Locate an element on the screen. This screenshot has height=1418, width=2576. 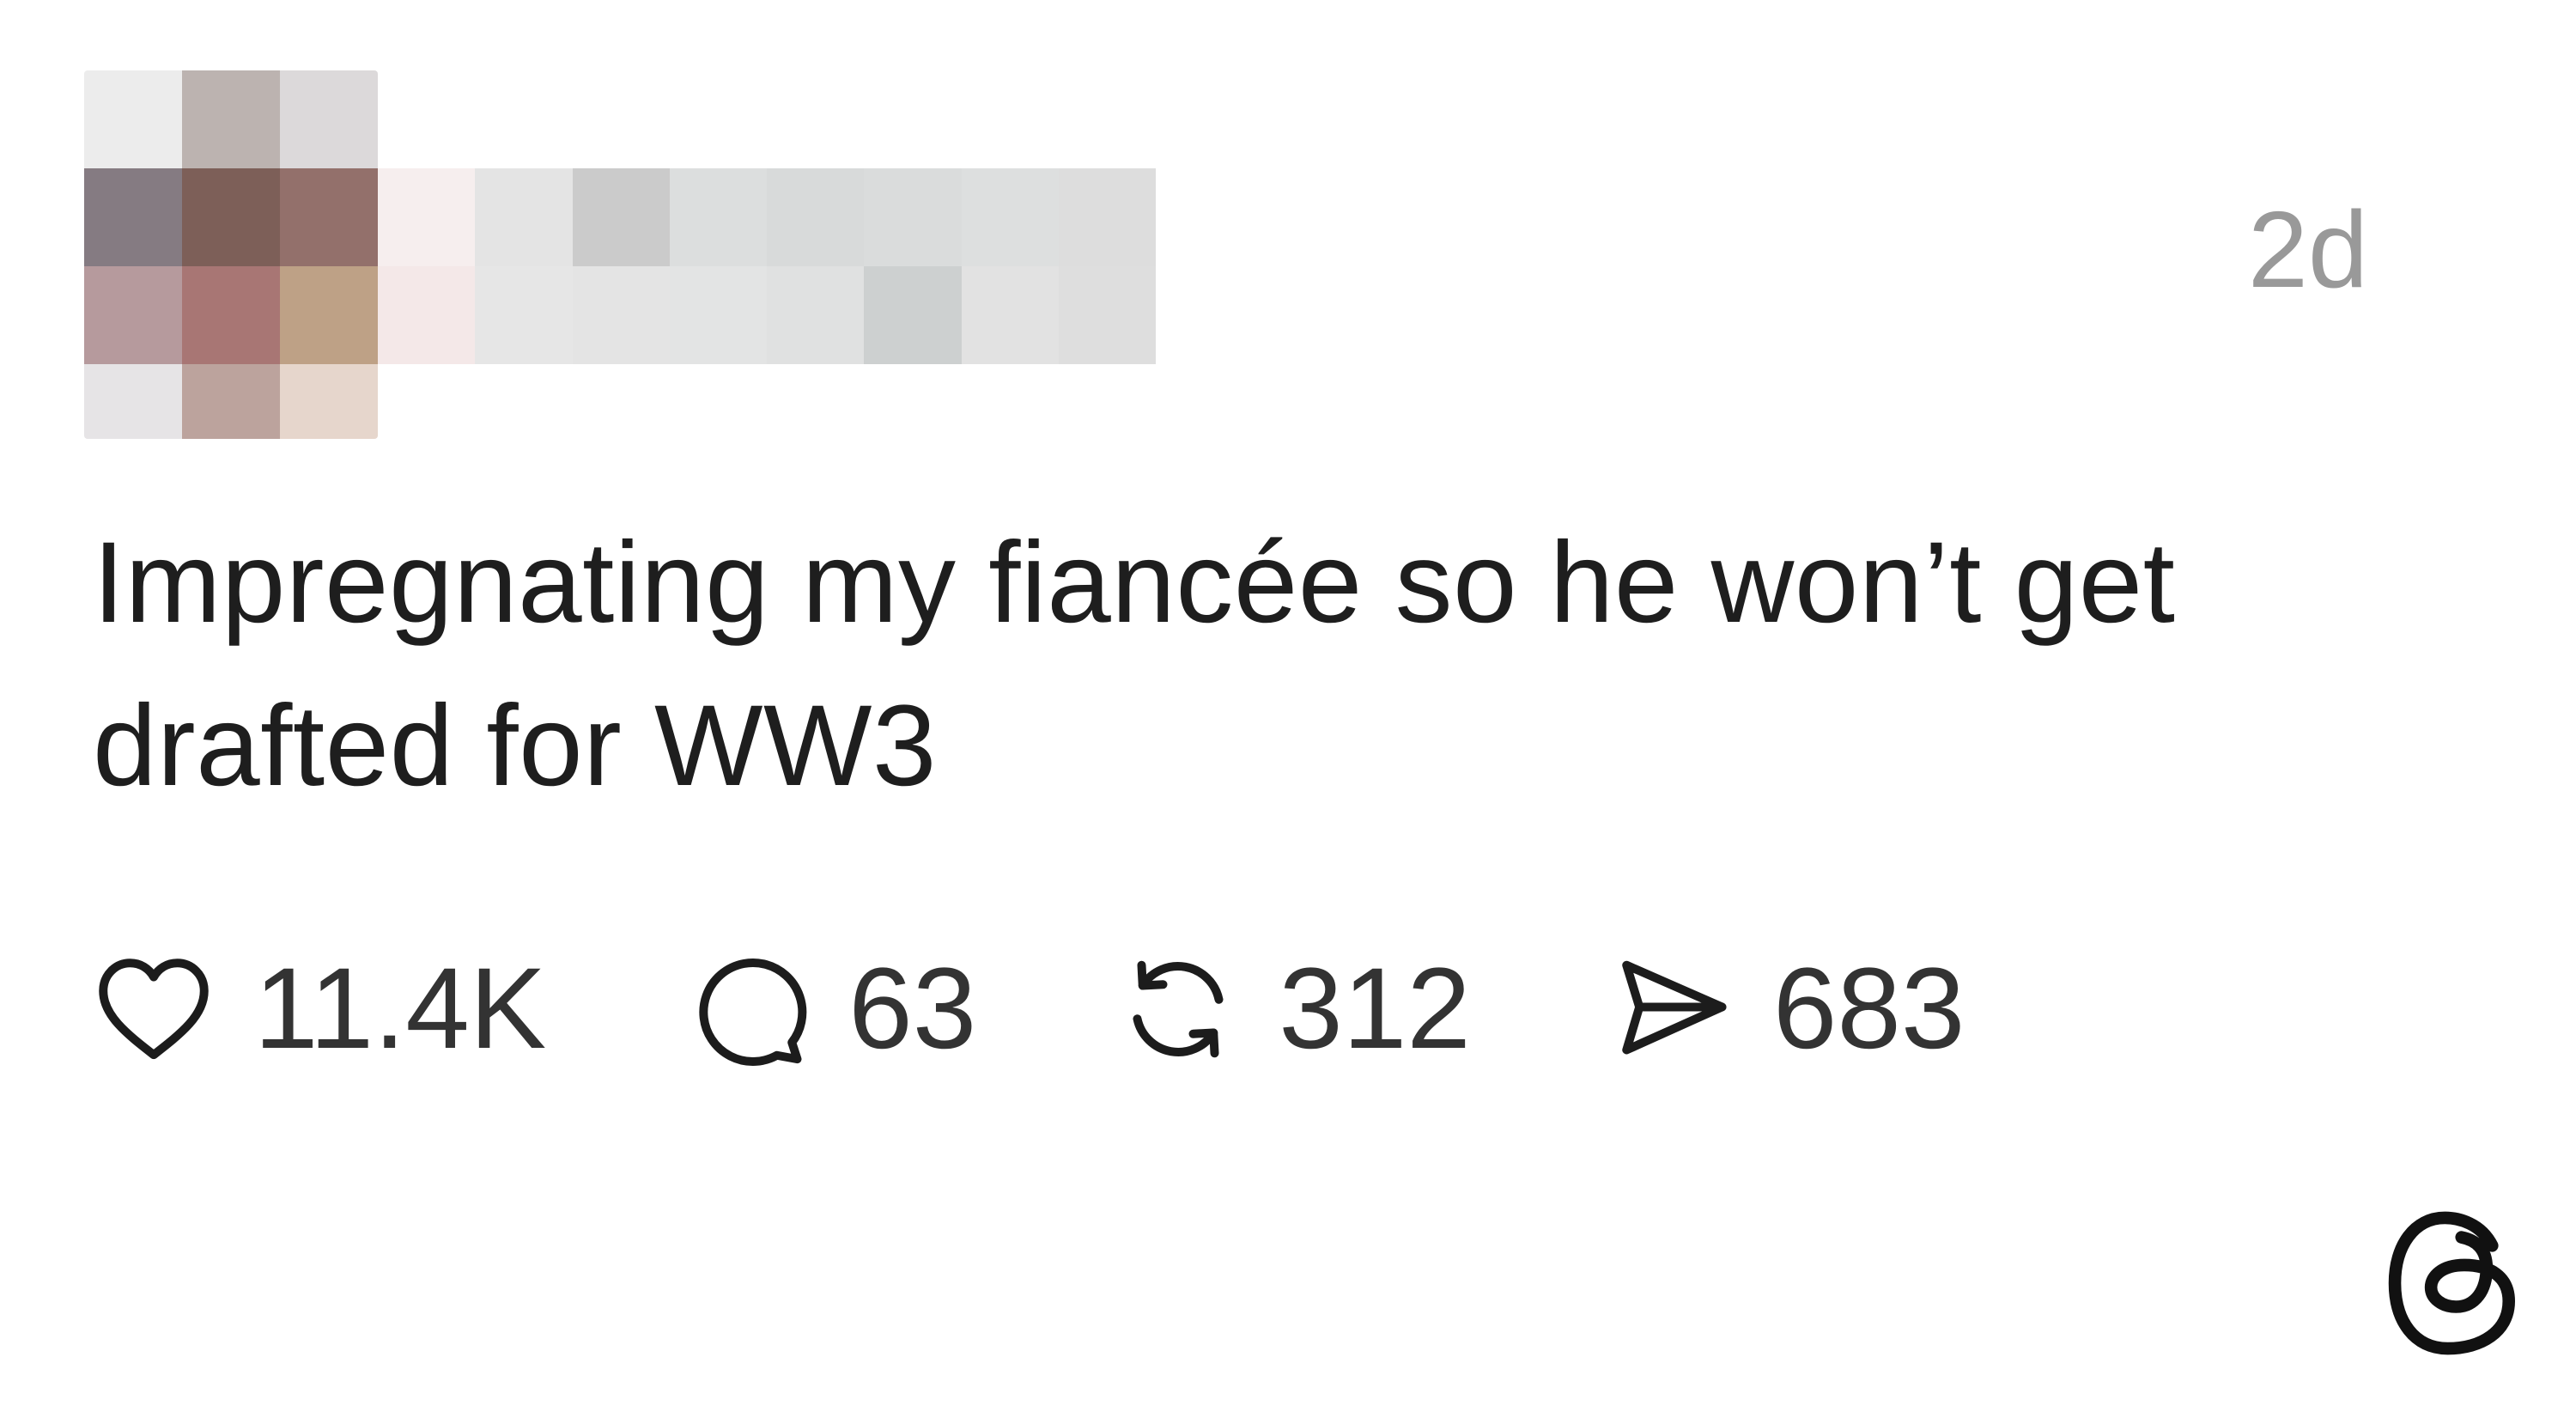
share-count: 683 is located at coordinates (1868, 1009).